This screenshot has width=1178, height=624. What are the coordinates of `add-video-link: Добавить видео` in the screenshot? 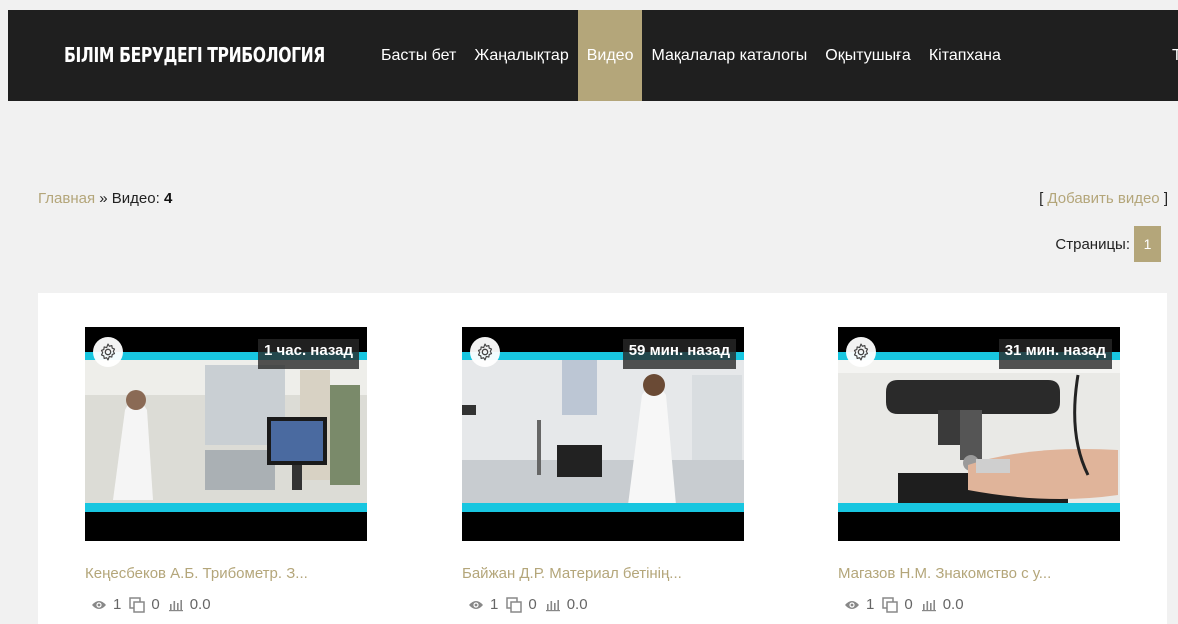 It's located at (1103, 198).